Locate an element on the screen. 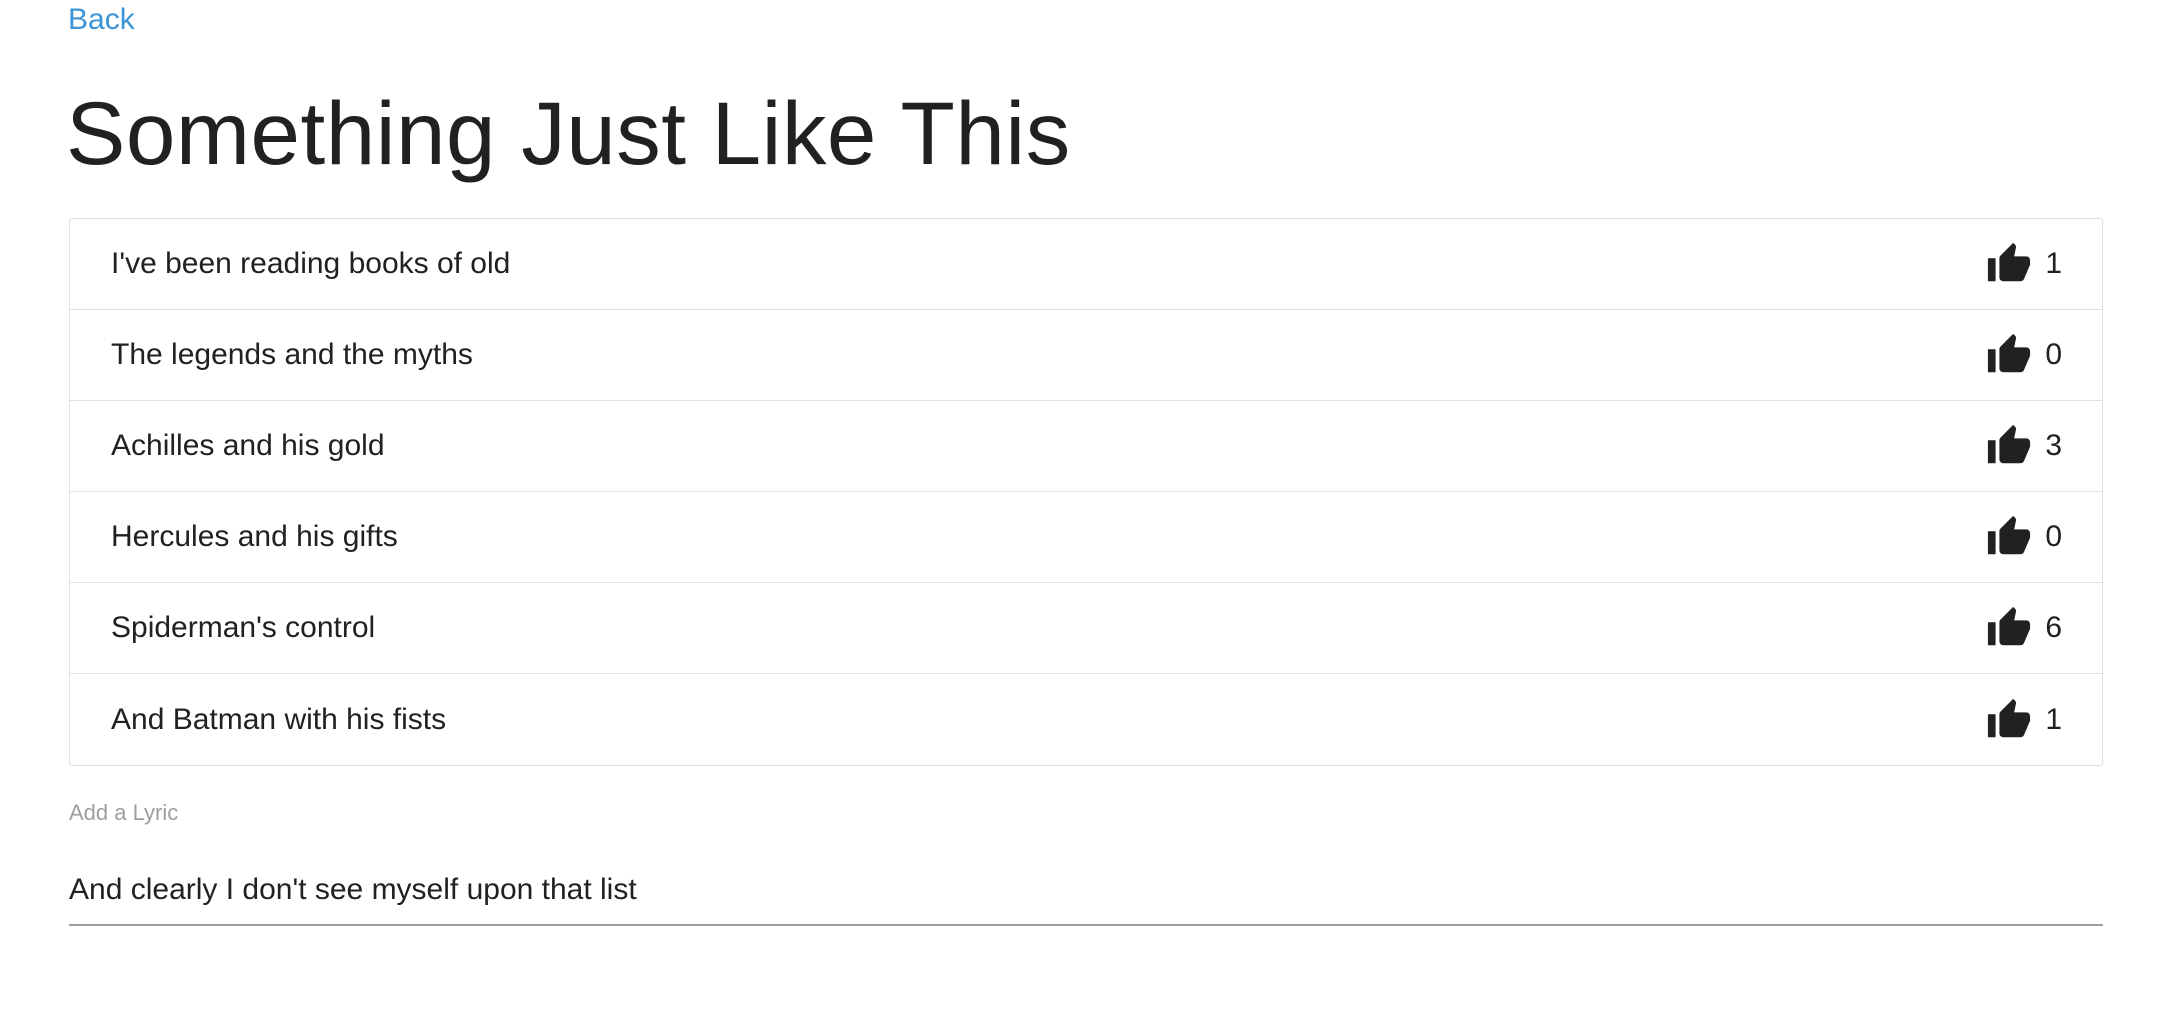 The image size is (2172, 1022). like-group: 6 is located at coordinates (2023, 628).